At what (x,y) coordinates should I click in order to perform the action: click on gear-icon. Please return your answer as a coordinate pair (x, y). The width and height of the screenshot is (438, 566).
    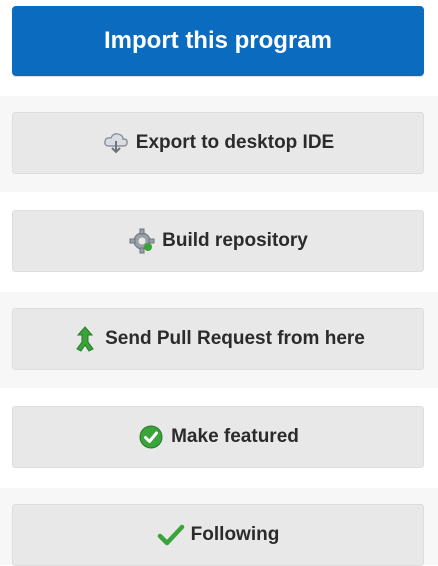
    Looking at the image, I should click on (142, 241).